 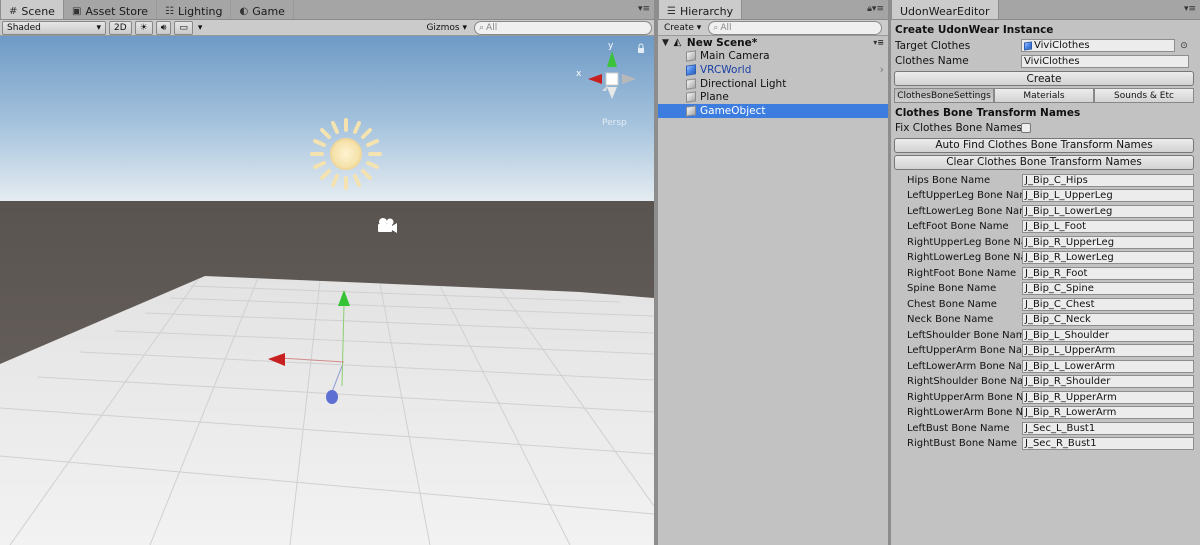 I want to click on tab-scene: # Scene, so click(x=32, y=9).